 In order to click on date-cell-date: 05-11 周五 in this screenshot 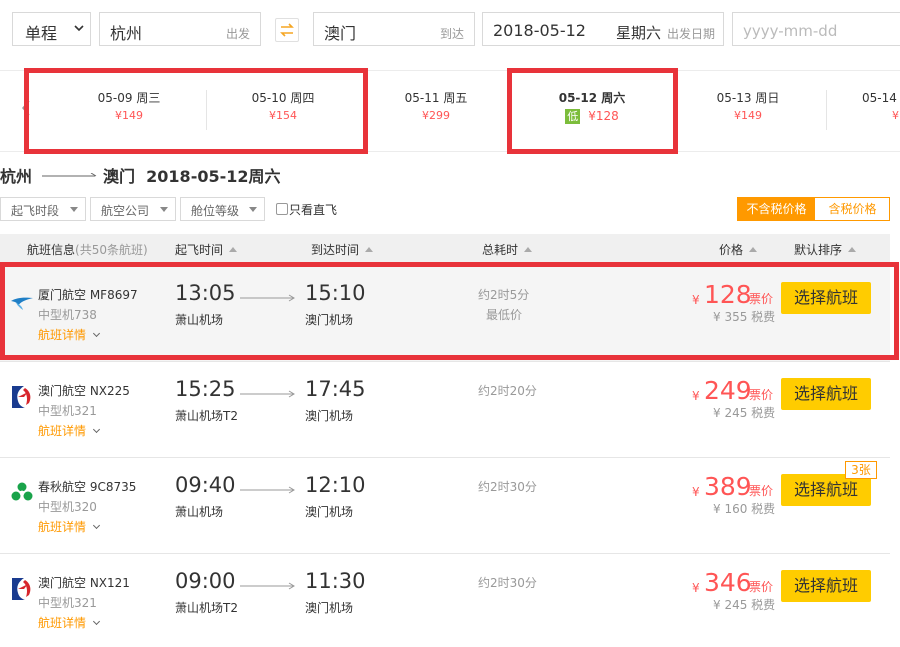, I will do `click(436, 98)`.